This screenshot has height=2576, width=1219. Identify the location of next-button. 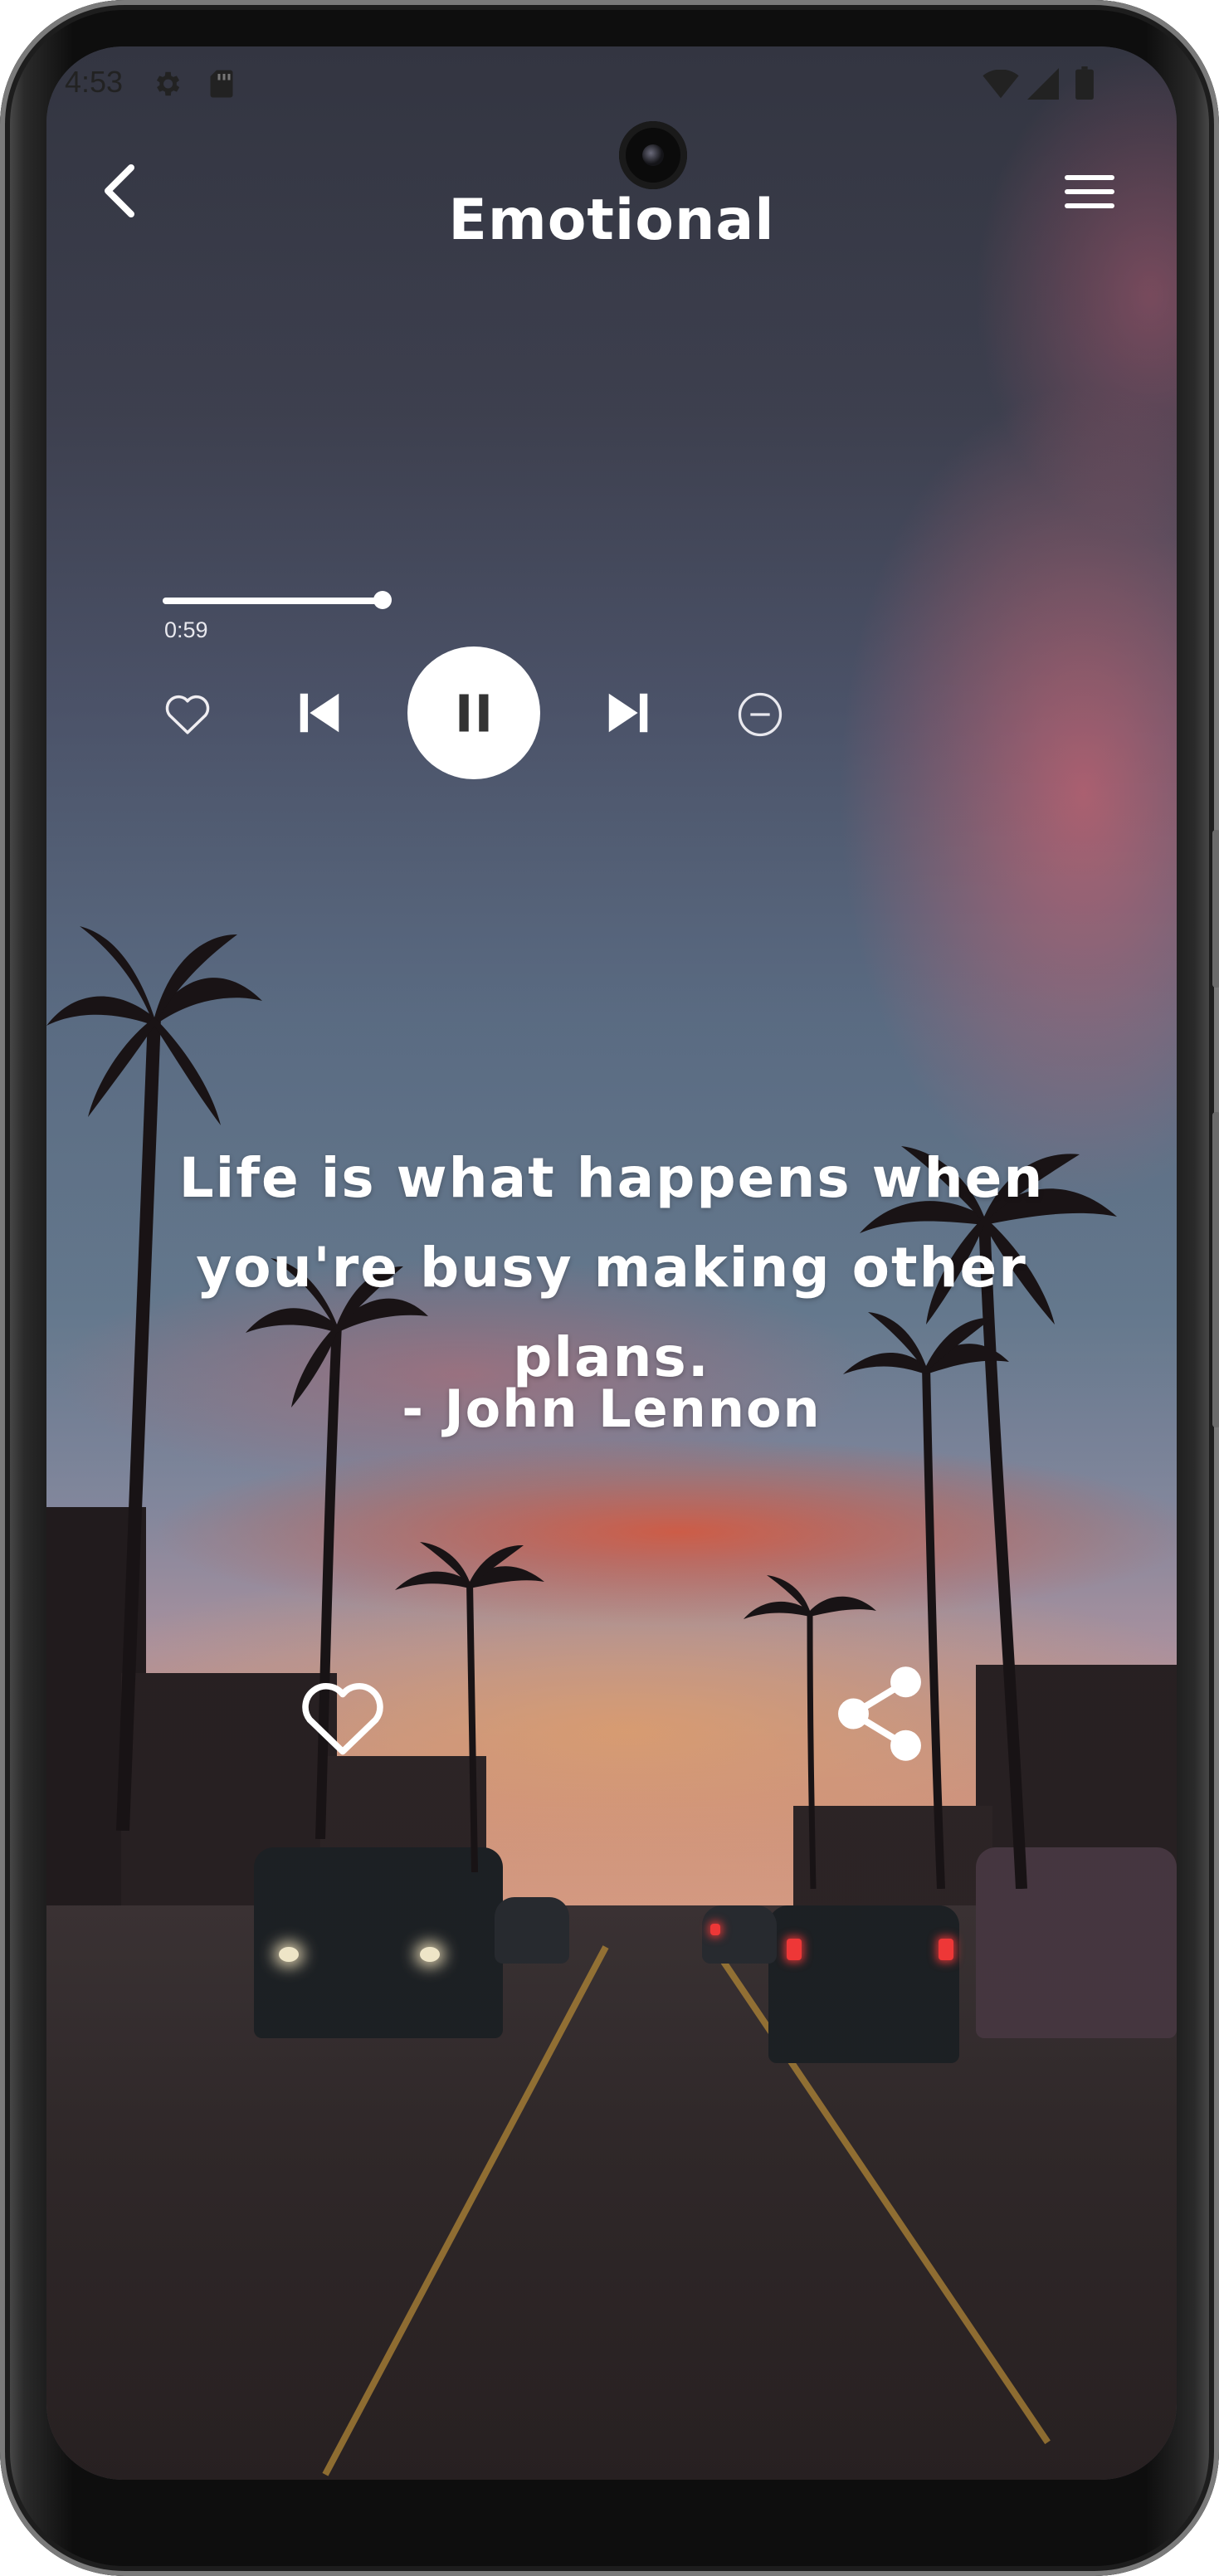
(628, 713).